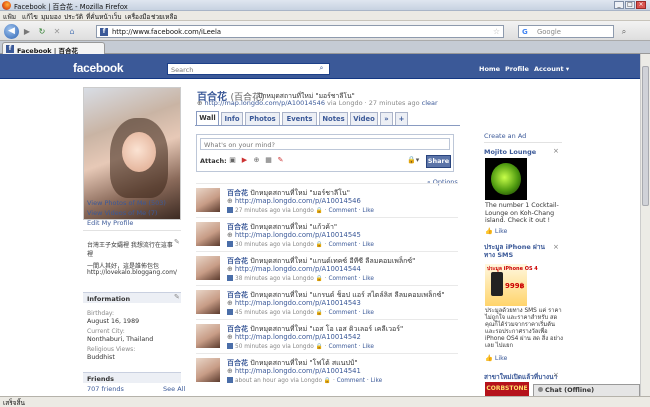 The width and height of the screenshot is (650, 407). I want to click on post-time: 38 minutes ago via Longdo, so click(274, 279).